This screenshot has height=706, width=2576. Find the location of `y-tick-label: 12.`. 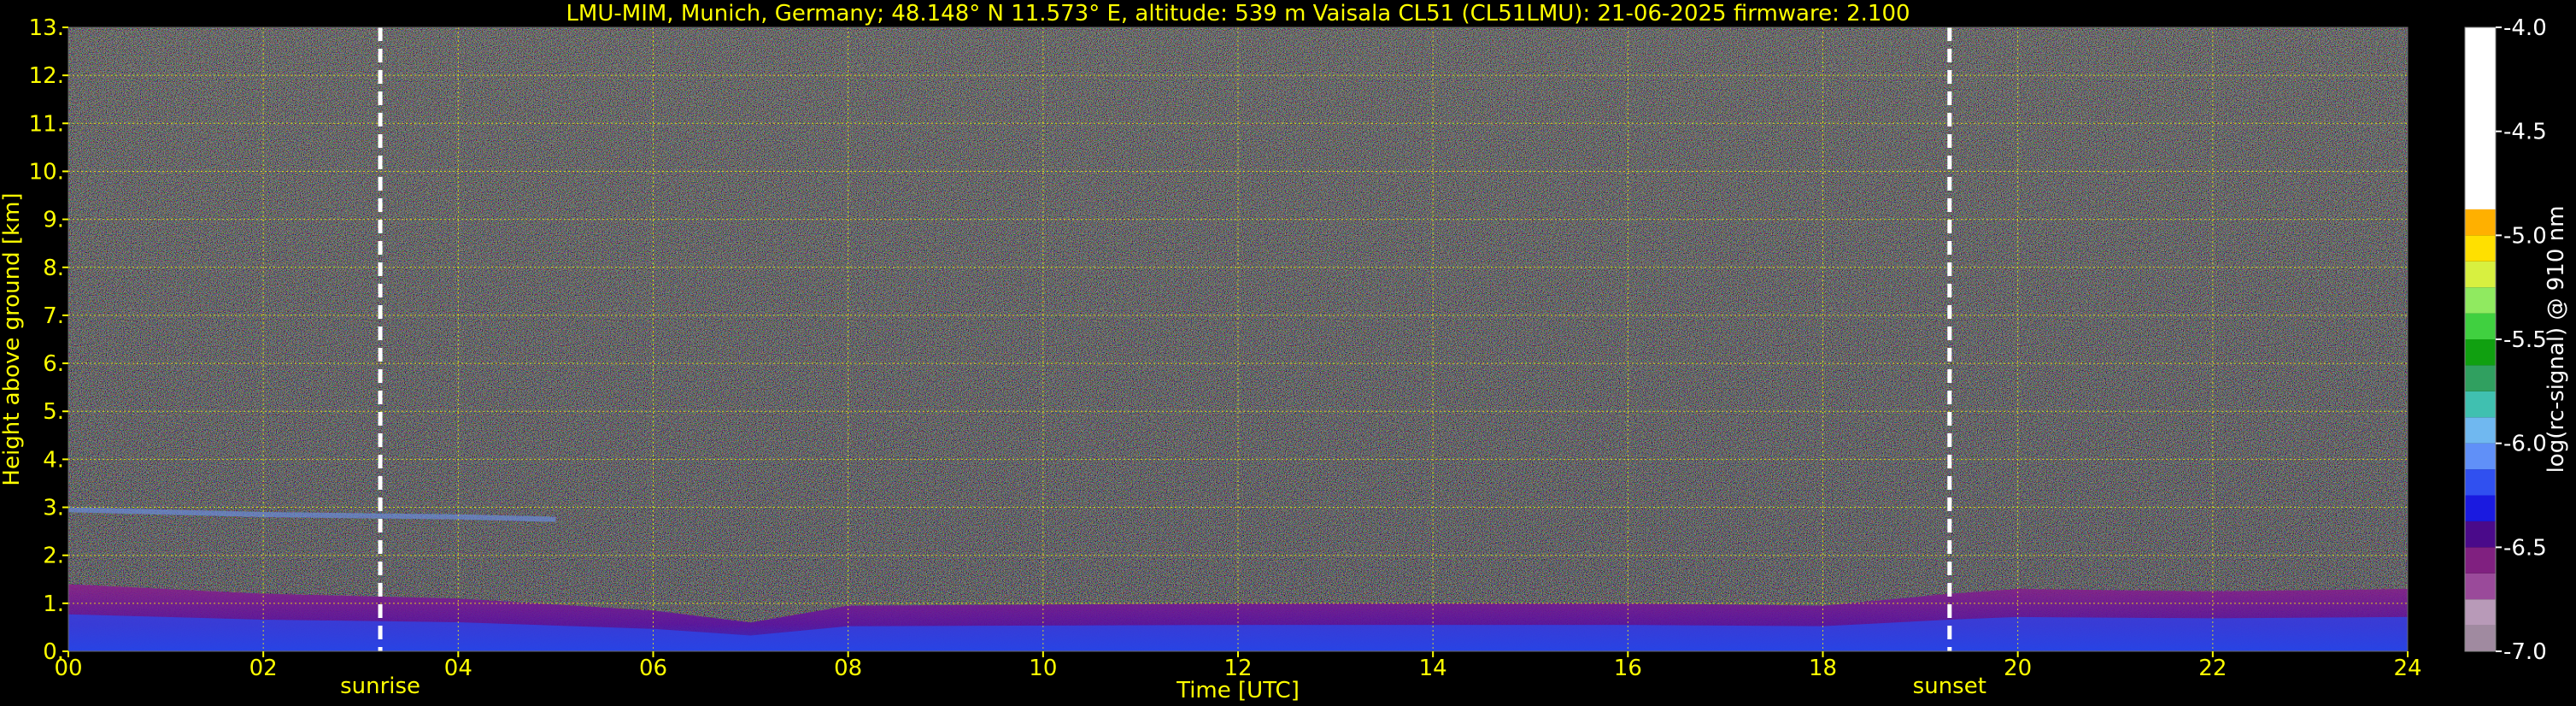

y-tick-label: 12. is located at coordinates (46, 76).